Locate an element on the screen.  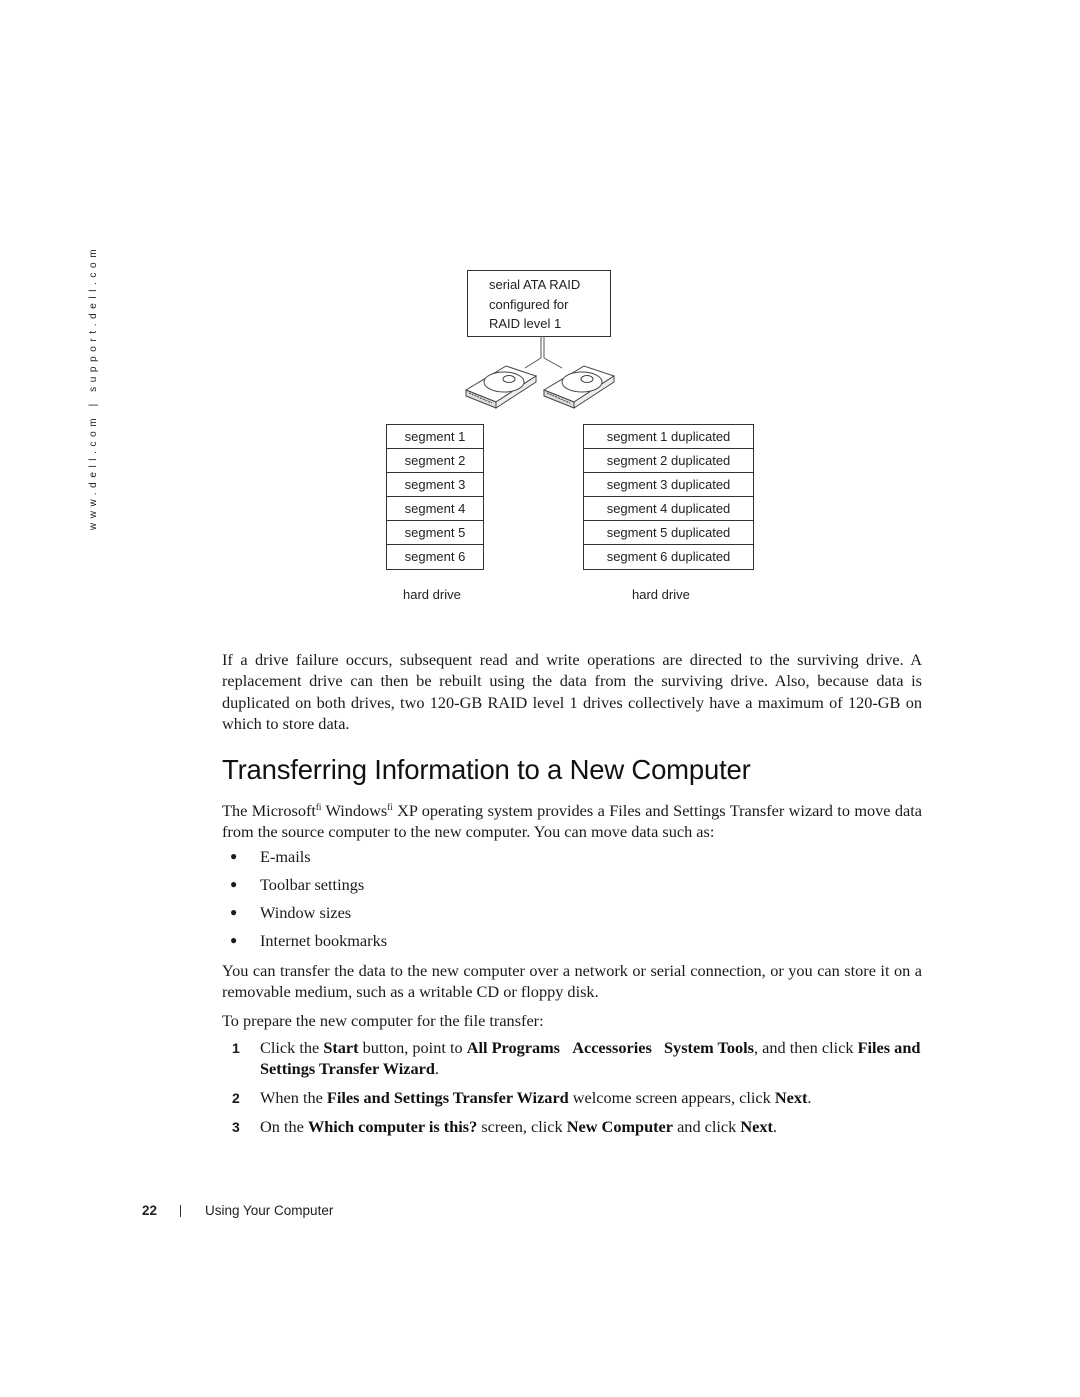
segment-cell: segment 4 is located at coordinates (435, 509).